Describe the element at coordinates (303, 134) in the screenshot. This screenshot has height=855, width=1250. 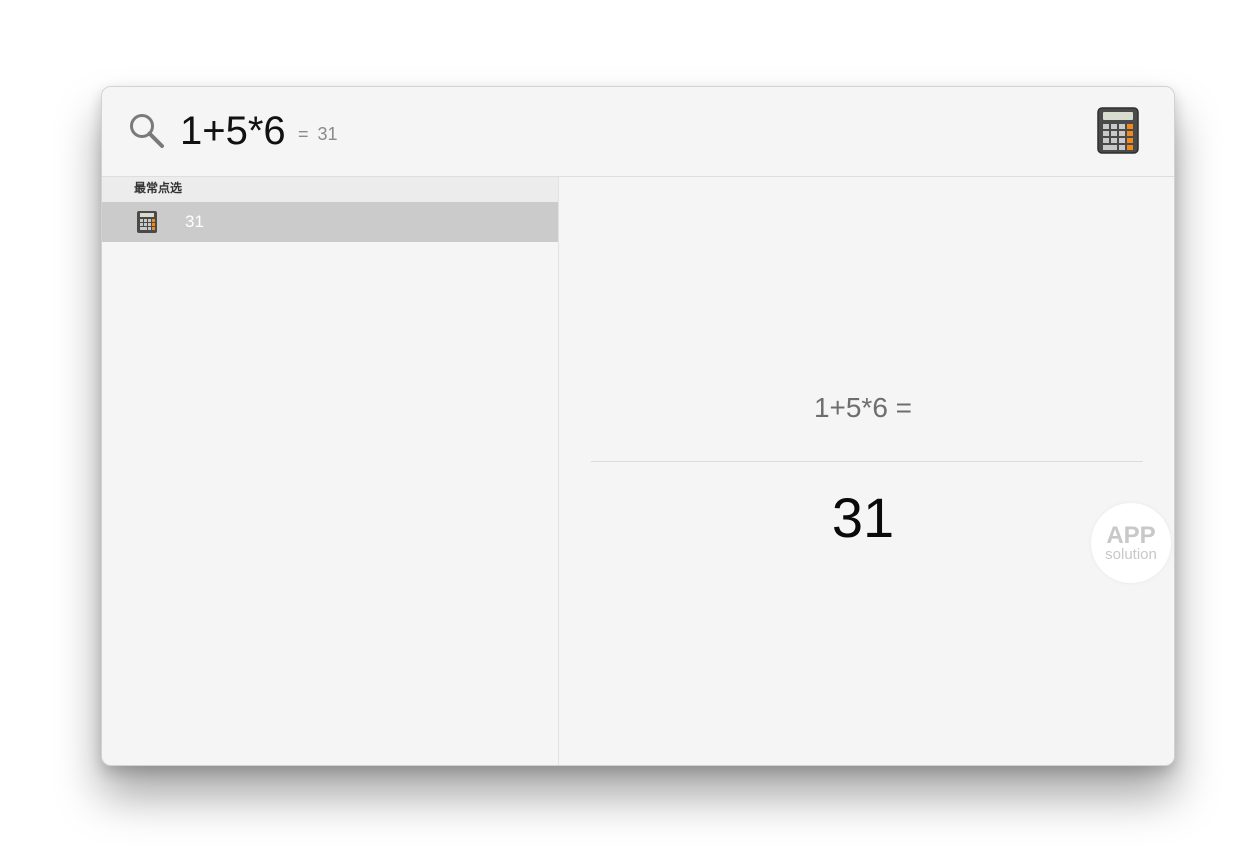
I see `inline-equals: =` at that location.